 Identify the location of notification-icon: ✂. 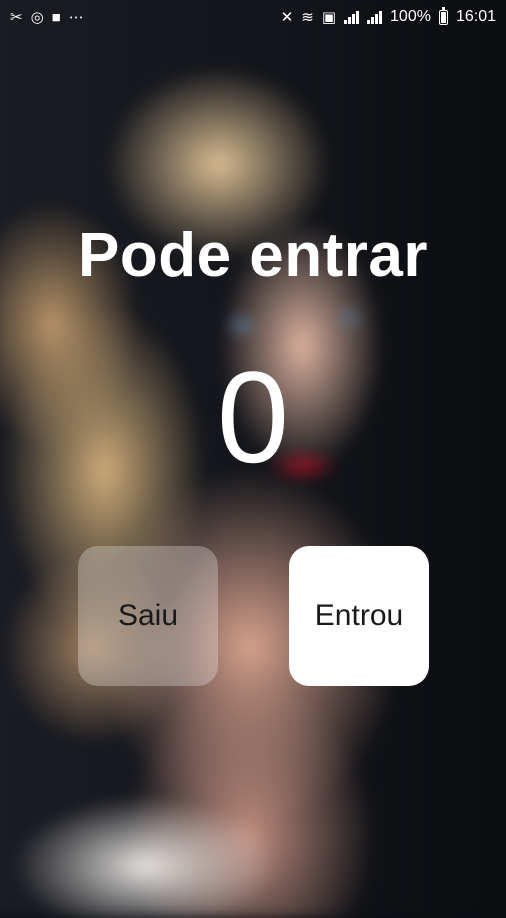
(16, 17).